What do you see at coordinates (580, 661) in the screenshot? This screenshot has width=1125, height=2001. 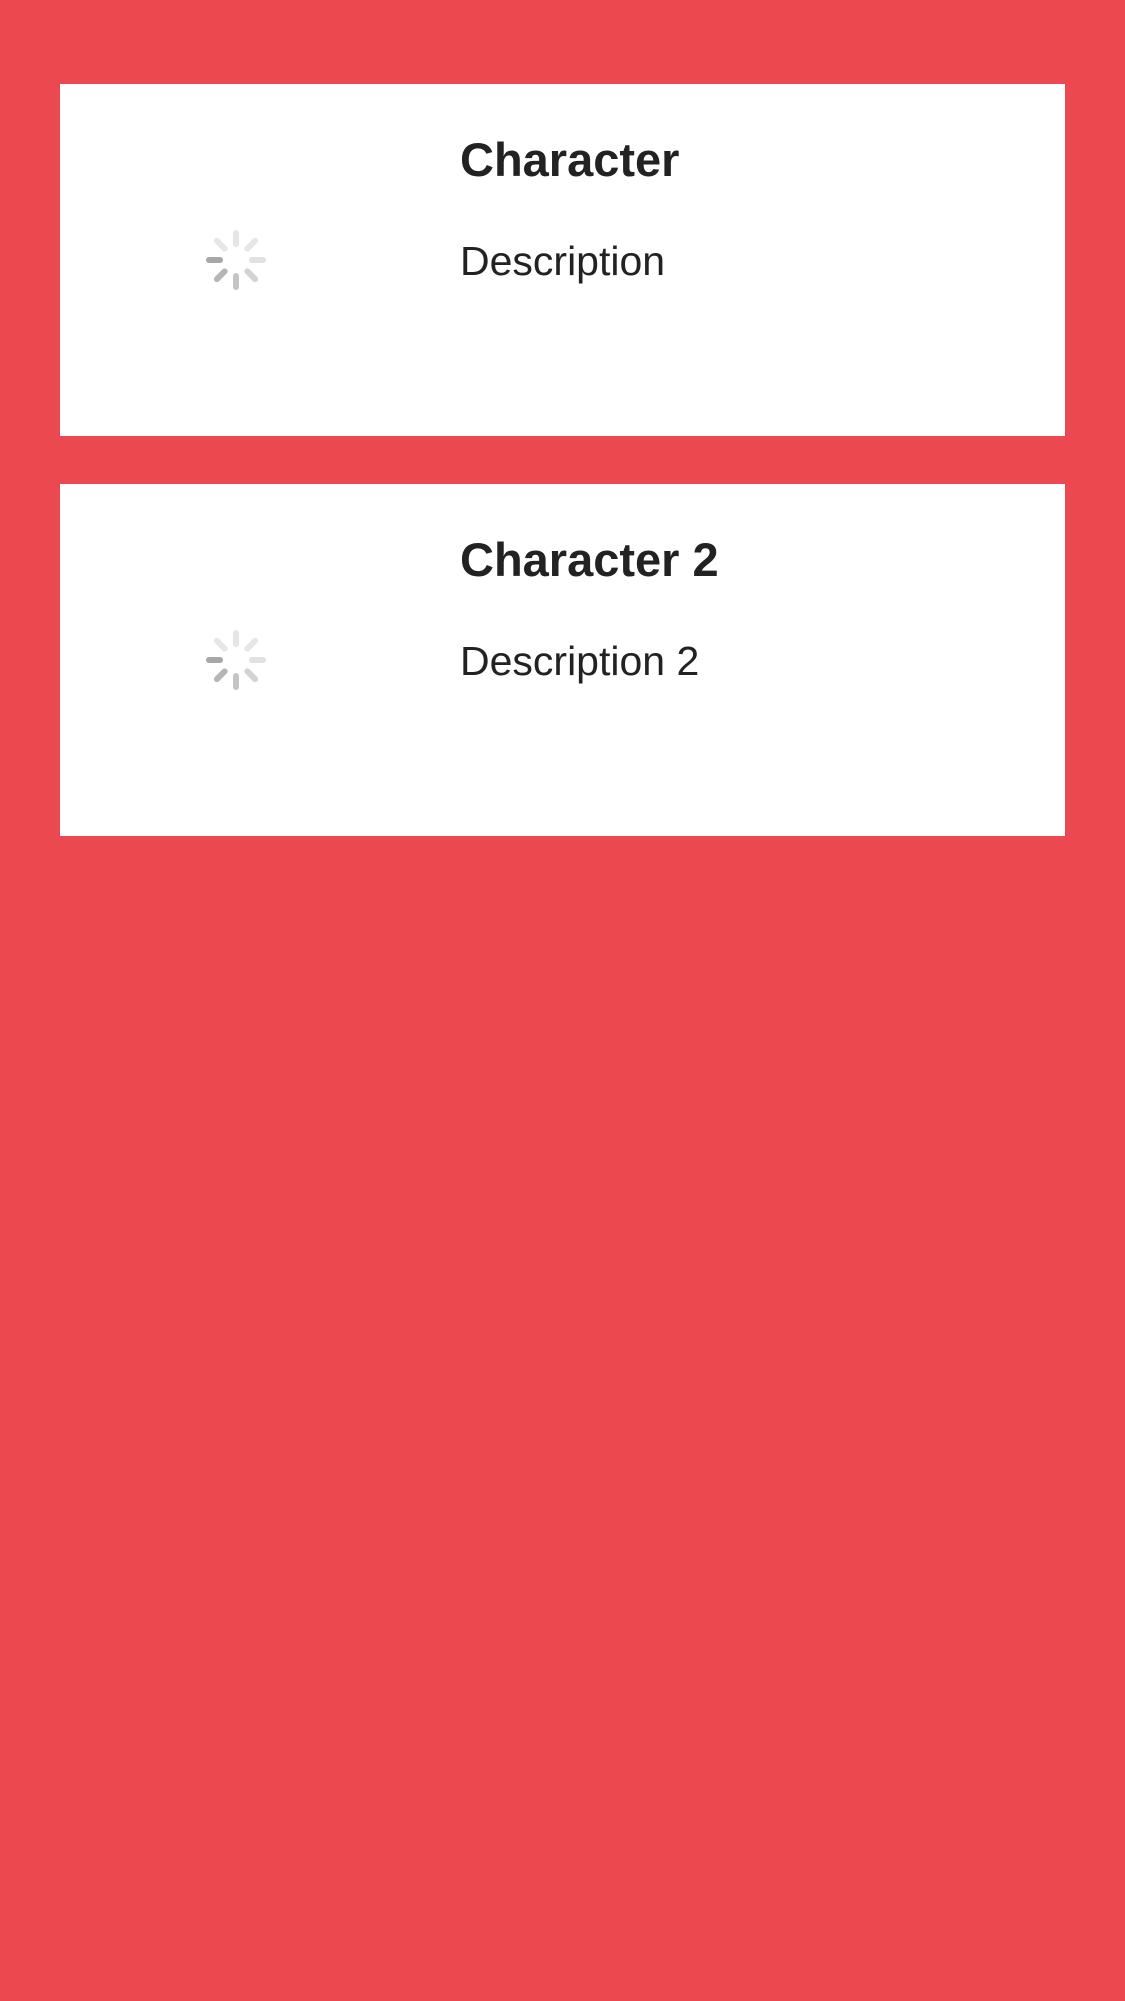 I see `character-description: Description 2` at bounding box center [580, 661].